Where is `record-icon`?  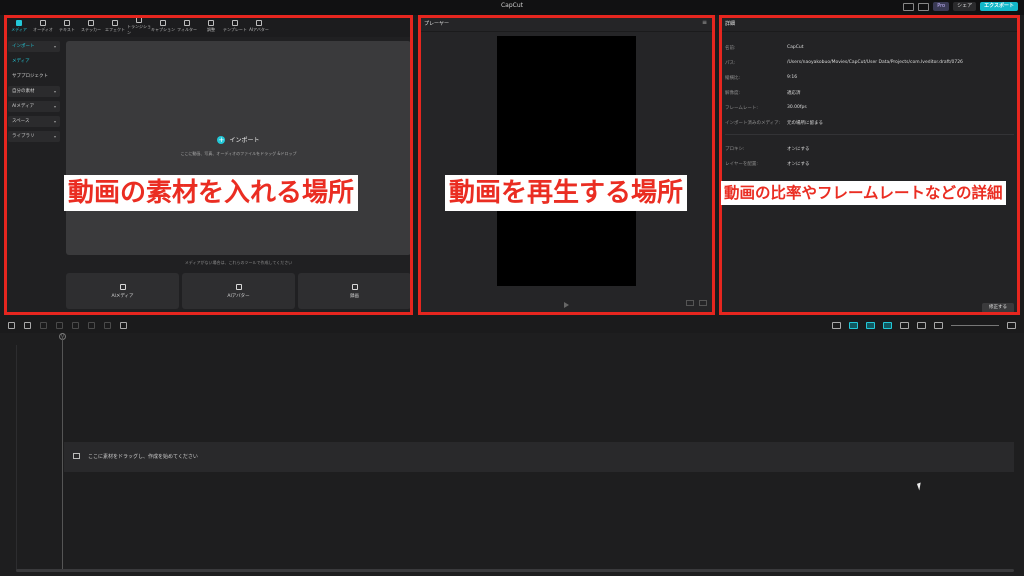 record-icon is located at coordinates (354, 286).